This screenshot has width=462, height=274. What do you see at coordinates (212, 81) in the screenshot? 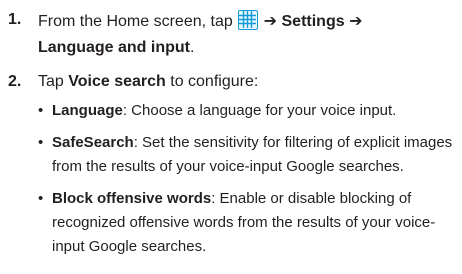
I see `step-text: to configure:` at bounding box center [212, 81].